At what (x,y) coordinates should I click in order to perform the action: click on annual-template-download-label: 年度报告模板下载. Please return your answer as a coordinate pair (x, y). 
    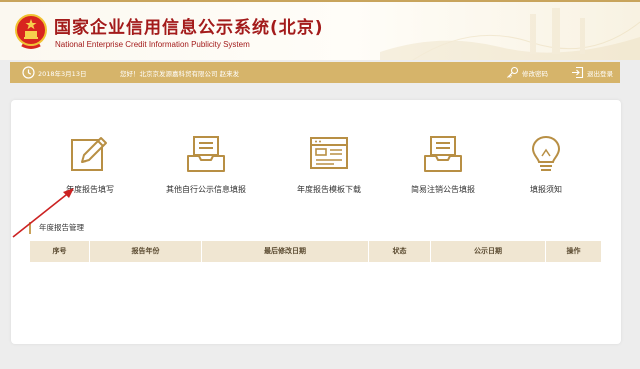
    Looking at the image, I should click on (329, 189).